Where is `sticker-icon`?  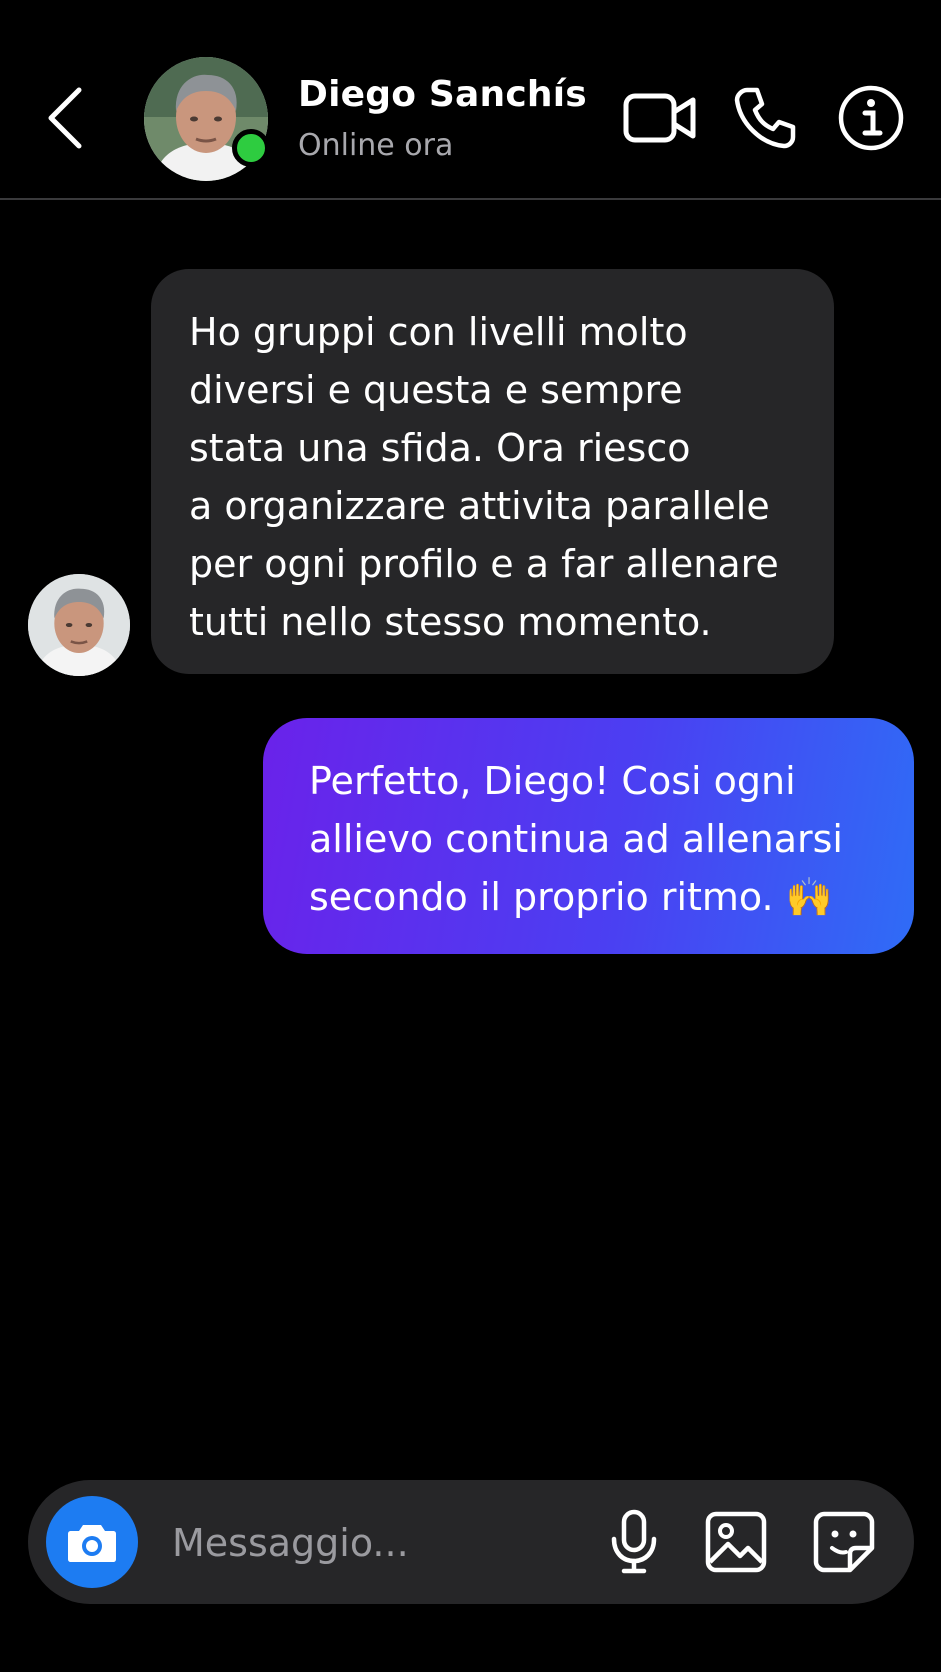 sticker-icon is located at coordinates (844, 1542).